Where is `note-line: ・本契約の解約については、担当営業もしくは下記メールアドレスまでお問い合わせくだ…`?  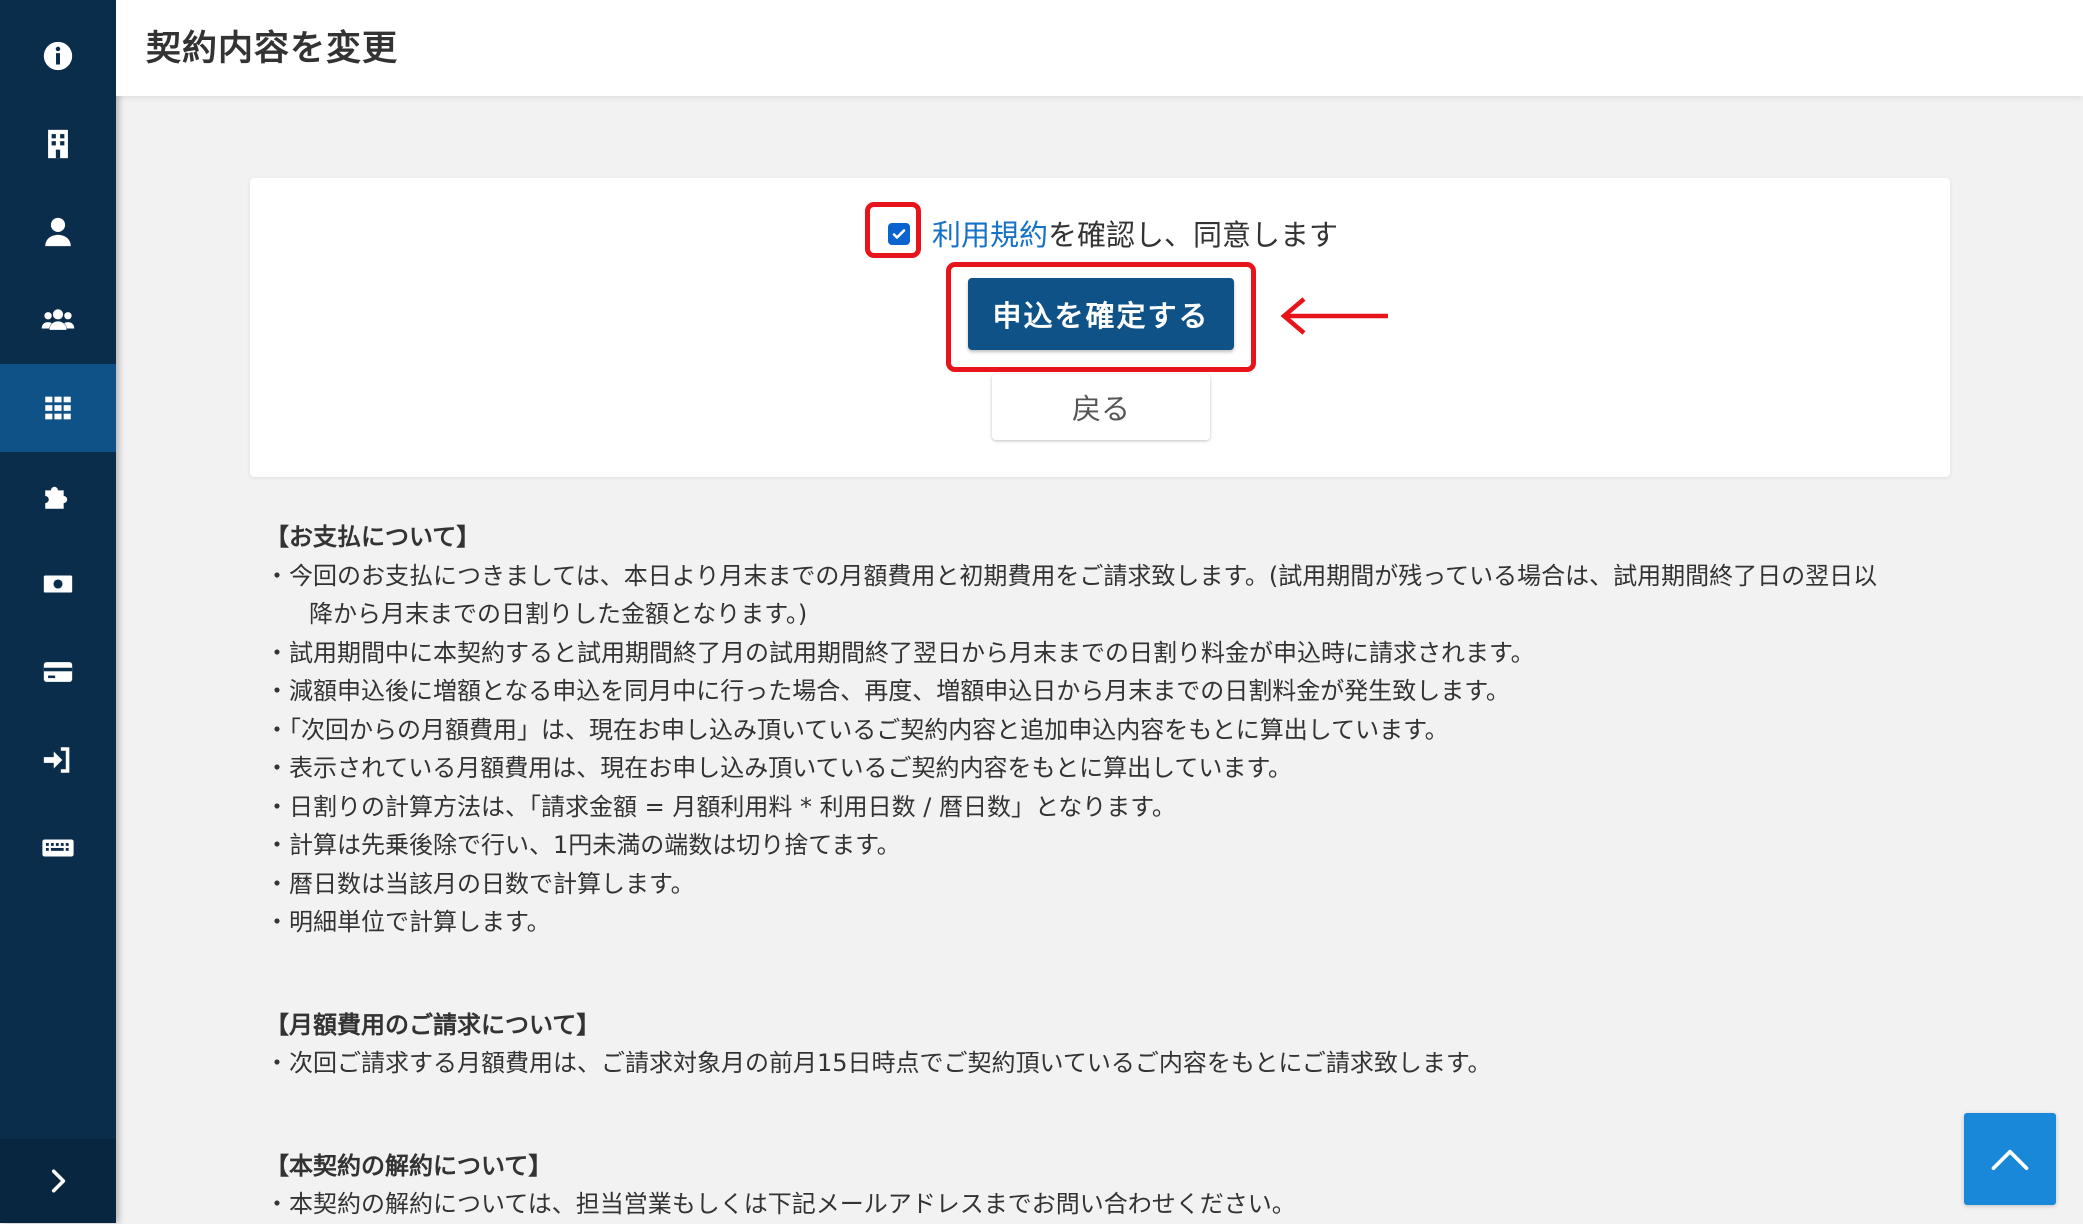
note-line: ・本契約の解約については、担当営業もしくは下記メールアドレスまでお問い合わせくだ… is located at coordinates (780, 1204).